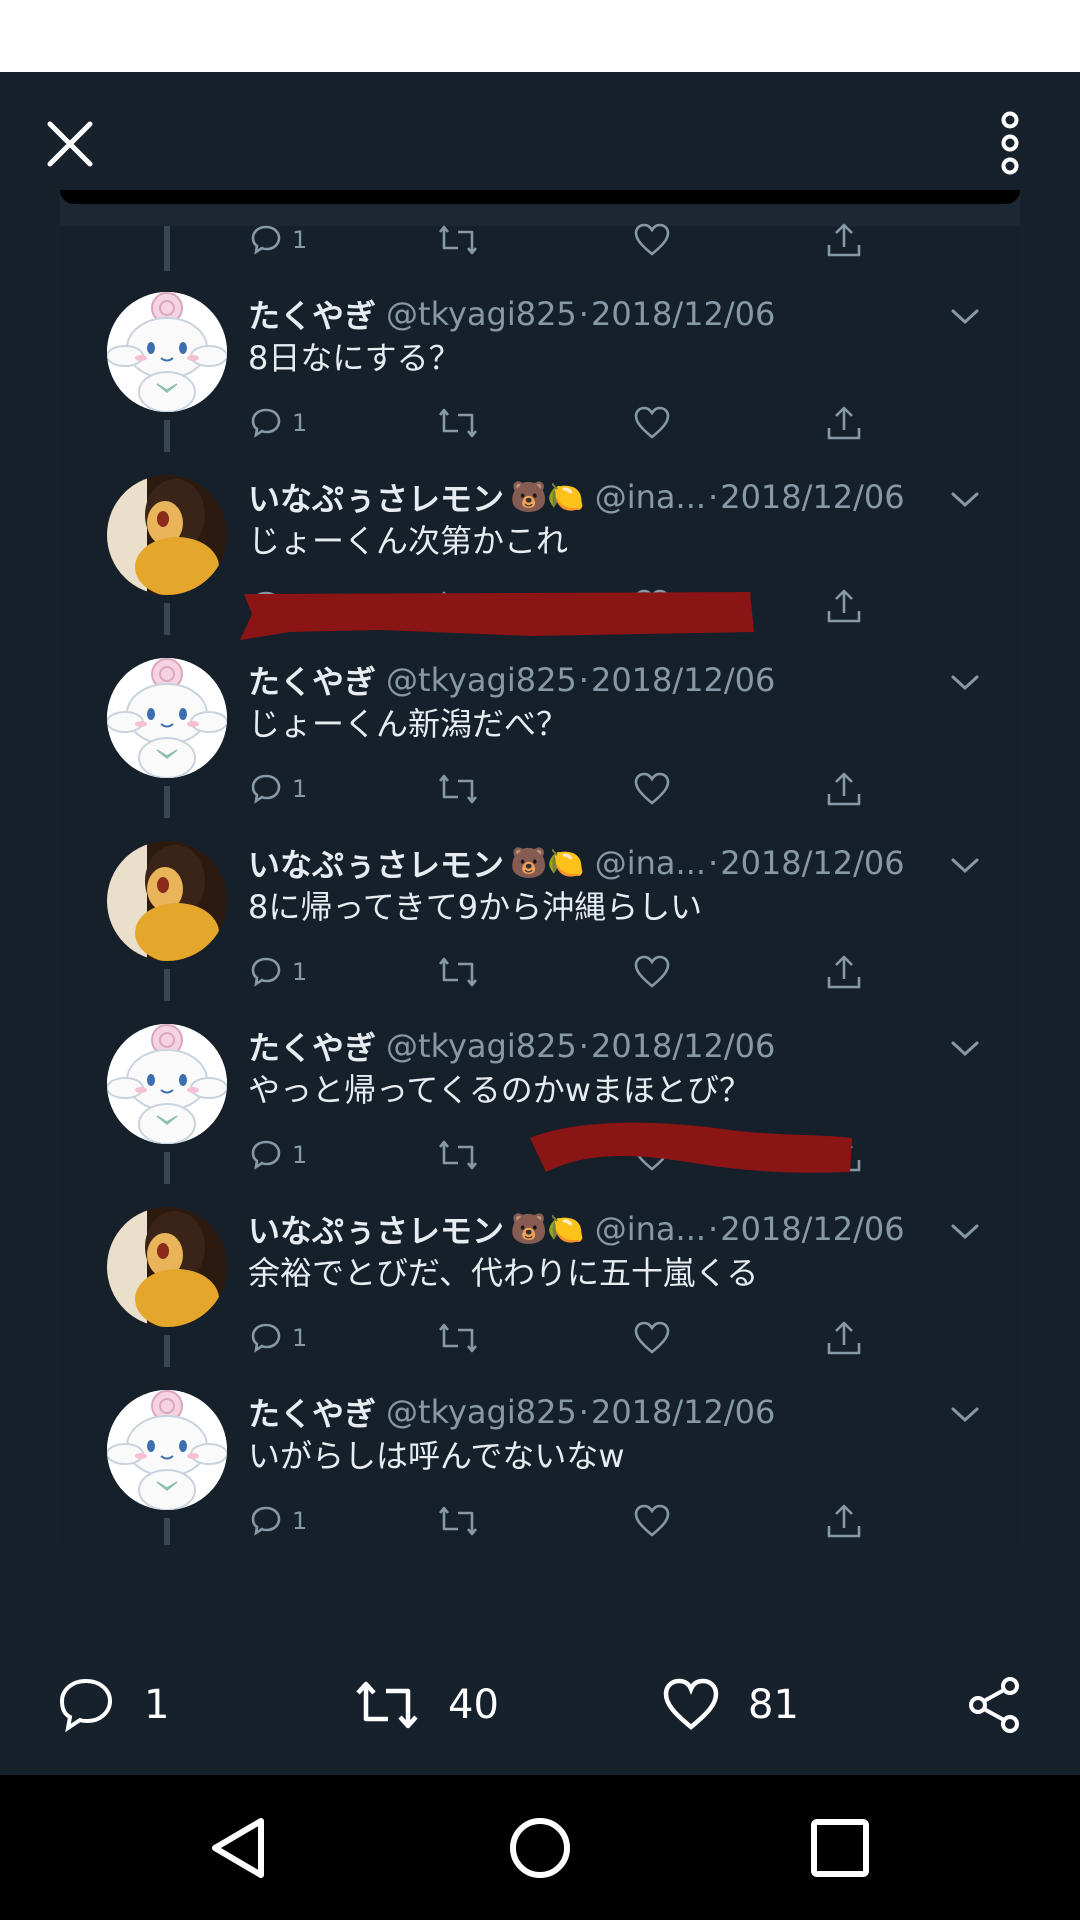 This screenshot has width=1080, height=1920. I want to click on recents-icon, so click(840, 1848).